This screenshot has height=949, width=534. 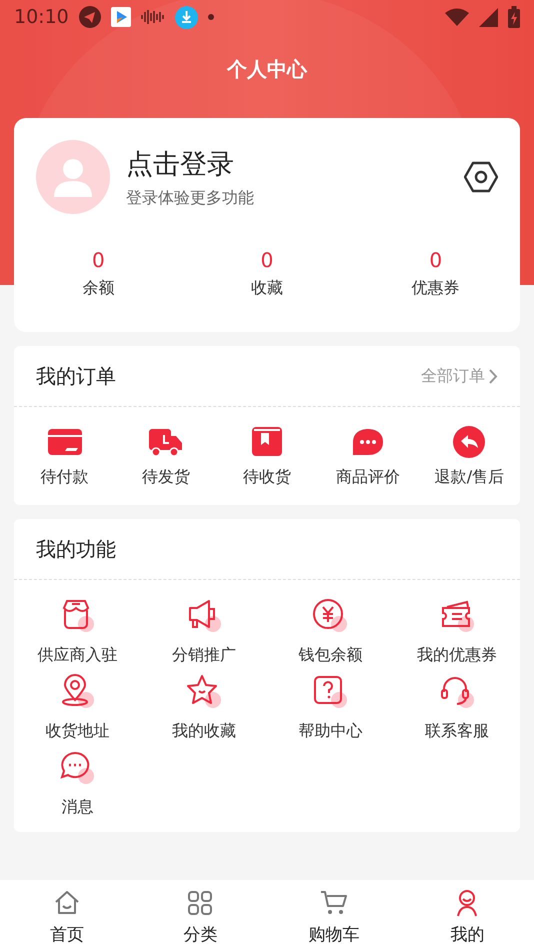 What do you see at coordinates (493, 376) in the screenshot?
I see `chevron-right-icon` at bounding box center [493, 376].